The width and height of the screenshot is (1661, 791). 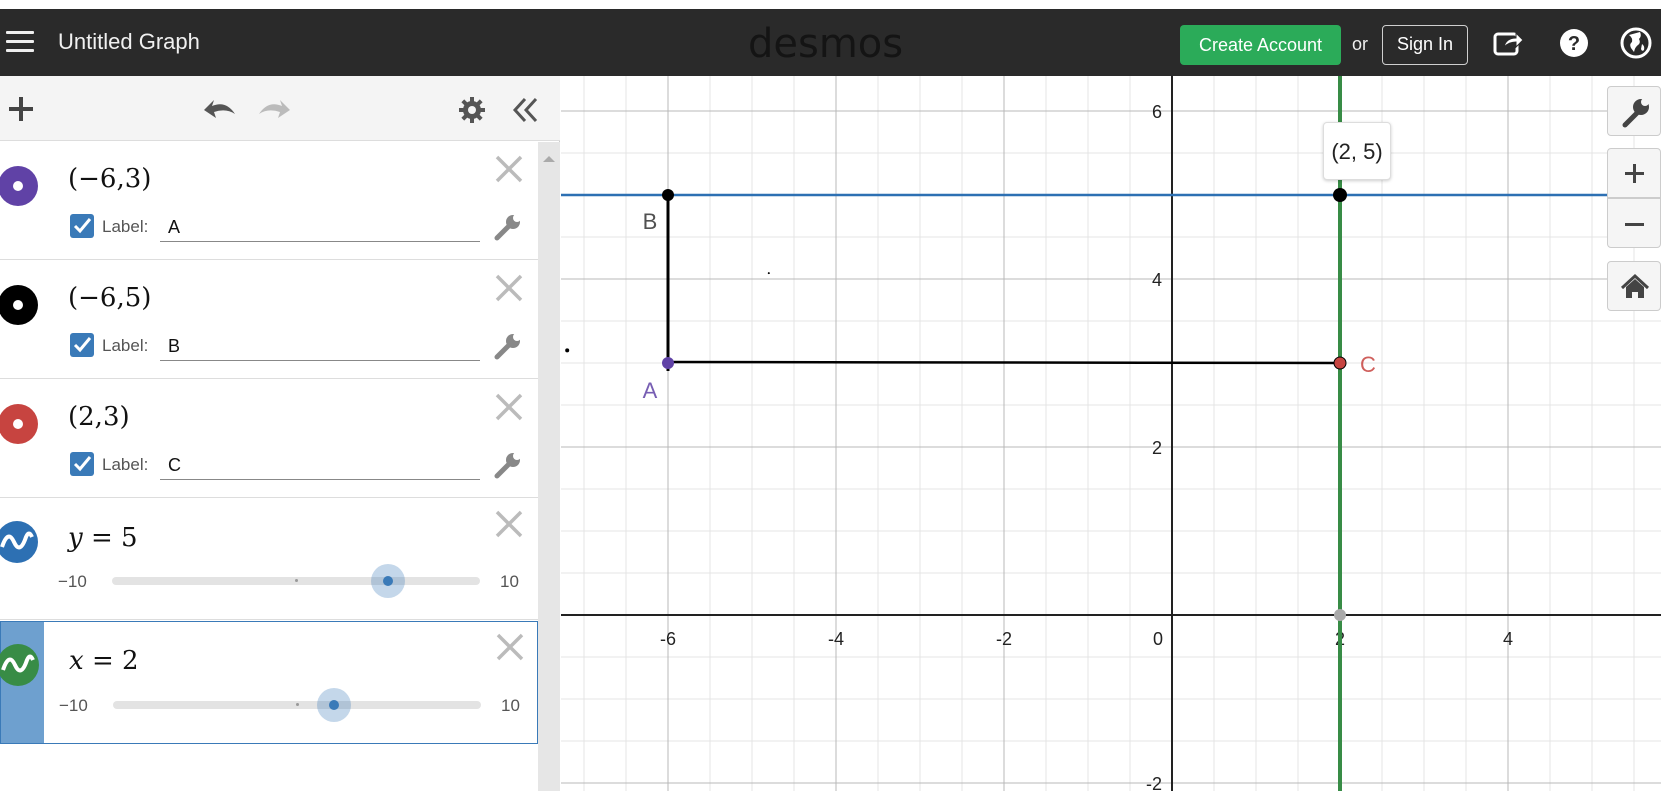 I want to click on expression-math: x = 2, so click(x=104, y=661).